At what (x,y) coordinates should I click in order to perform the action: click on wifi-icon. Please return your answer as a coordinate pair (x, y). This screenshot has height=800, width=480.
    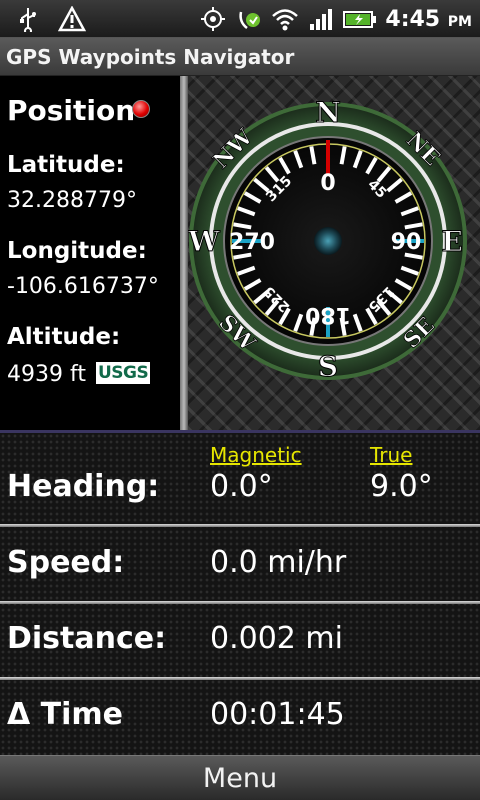
    Looking at the image, I should click on (285, 20).